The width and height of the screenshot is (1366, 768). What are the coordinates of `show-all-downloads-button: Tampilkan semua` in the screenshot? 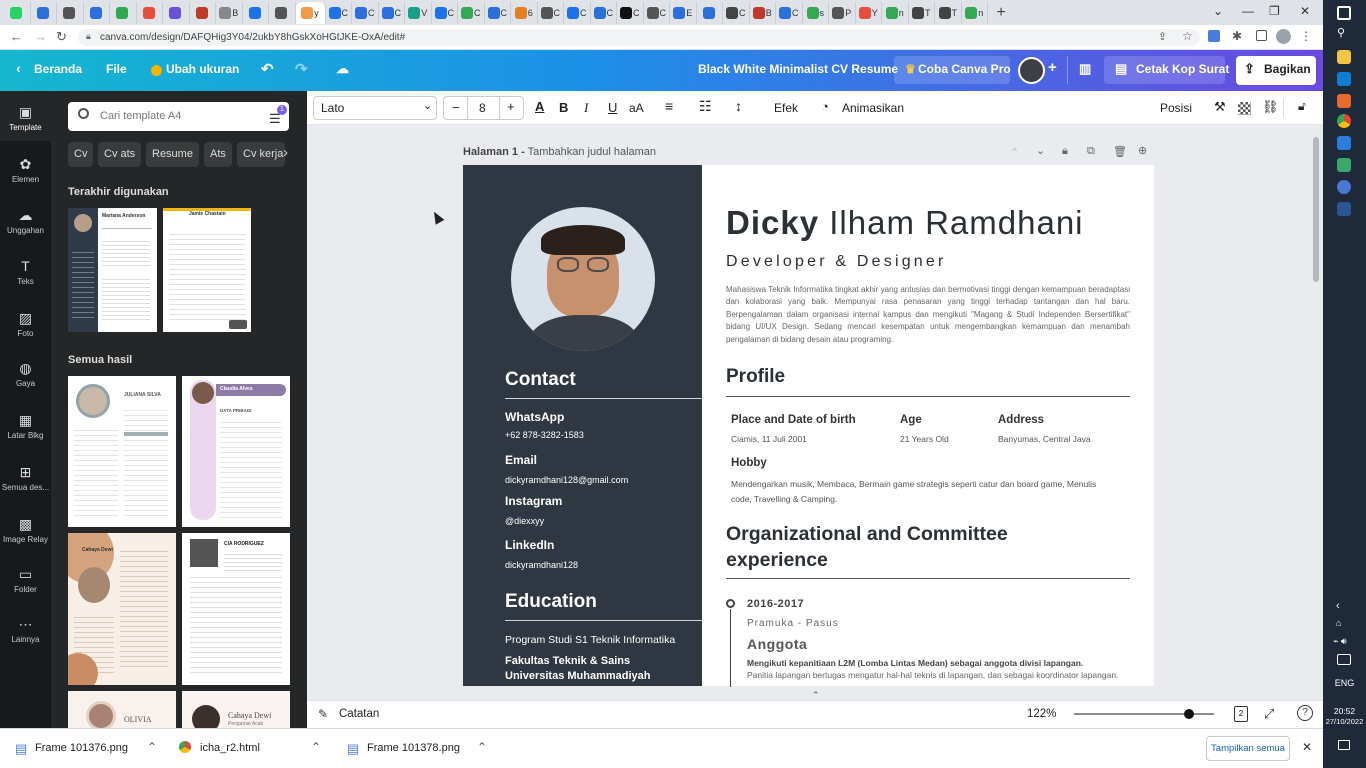 It's located at (1248, 748).